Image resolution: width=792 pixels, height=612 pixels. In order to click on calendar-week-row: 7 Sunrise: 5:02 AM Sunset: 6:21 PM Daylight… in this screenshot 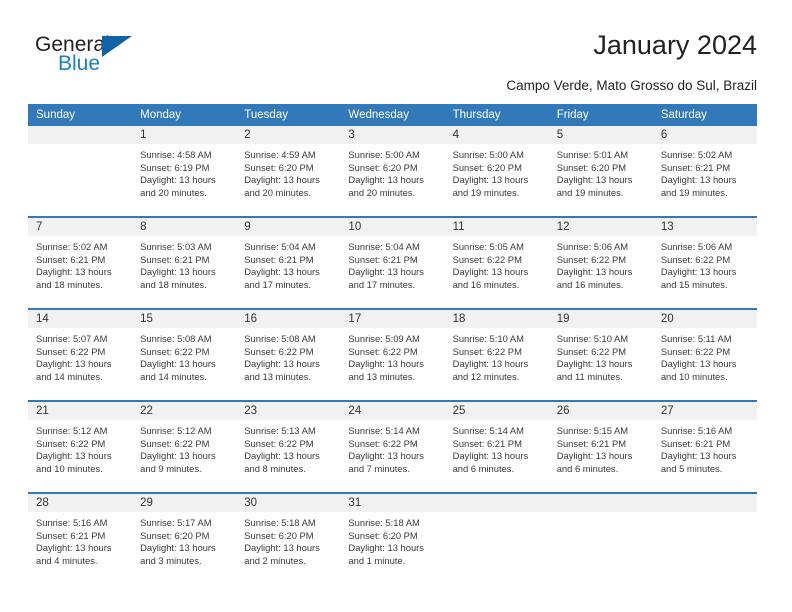, I will do `click(392, 262)`.